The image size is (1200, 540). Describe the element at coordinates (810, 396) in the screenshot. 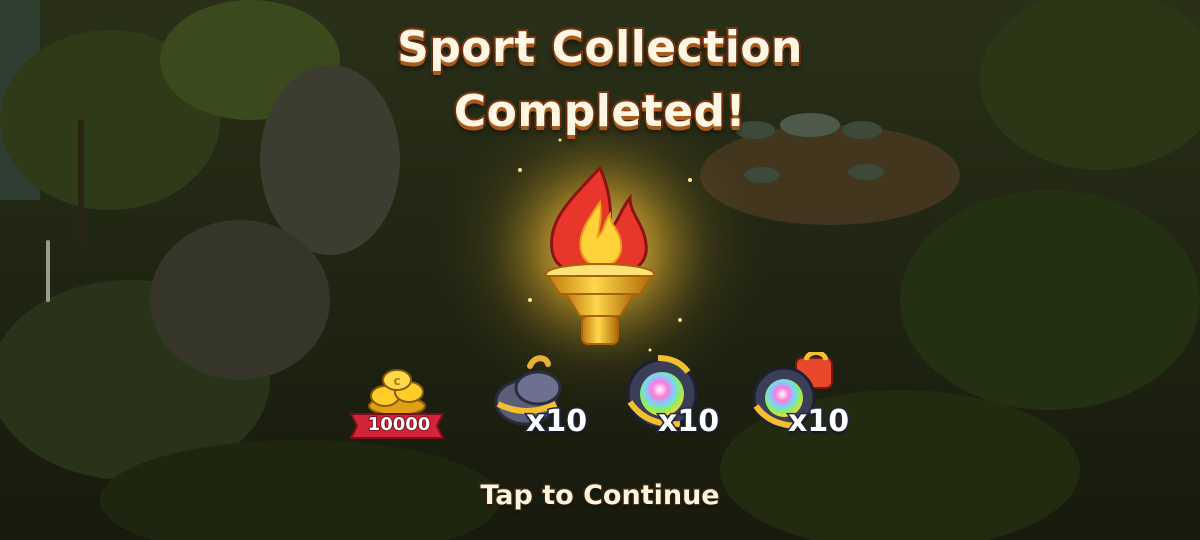

I see `reward-rainbow-orb-rocket: x10` at that location.